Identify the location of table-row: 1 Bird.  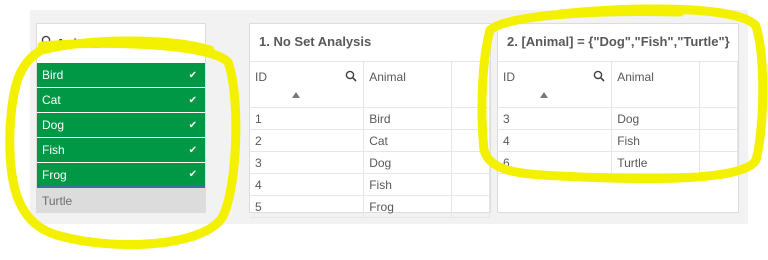
(370, 118).